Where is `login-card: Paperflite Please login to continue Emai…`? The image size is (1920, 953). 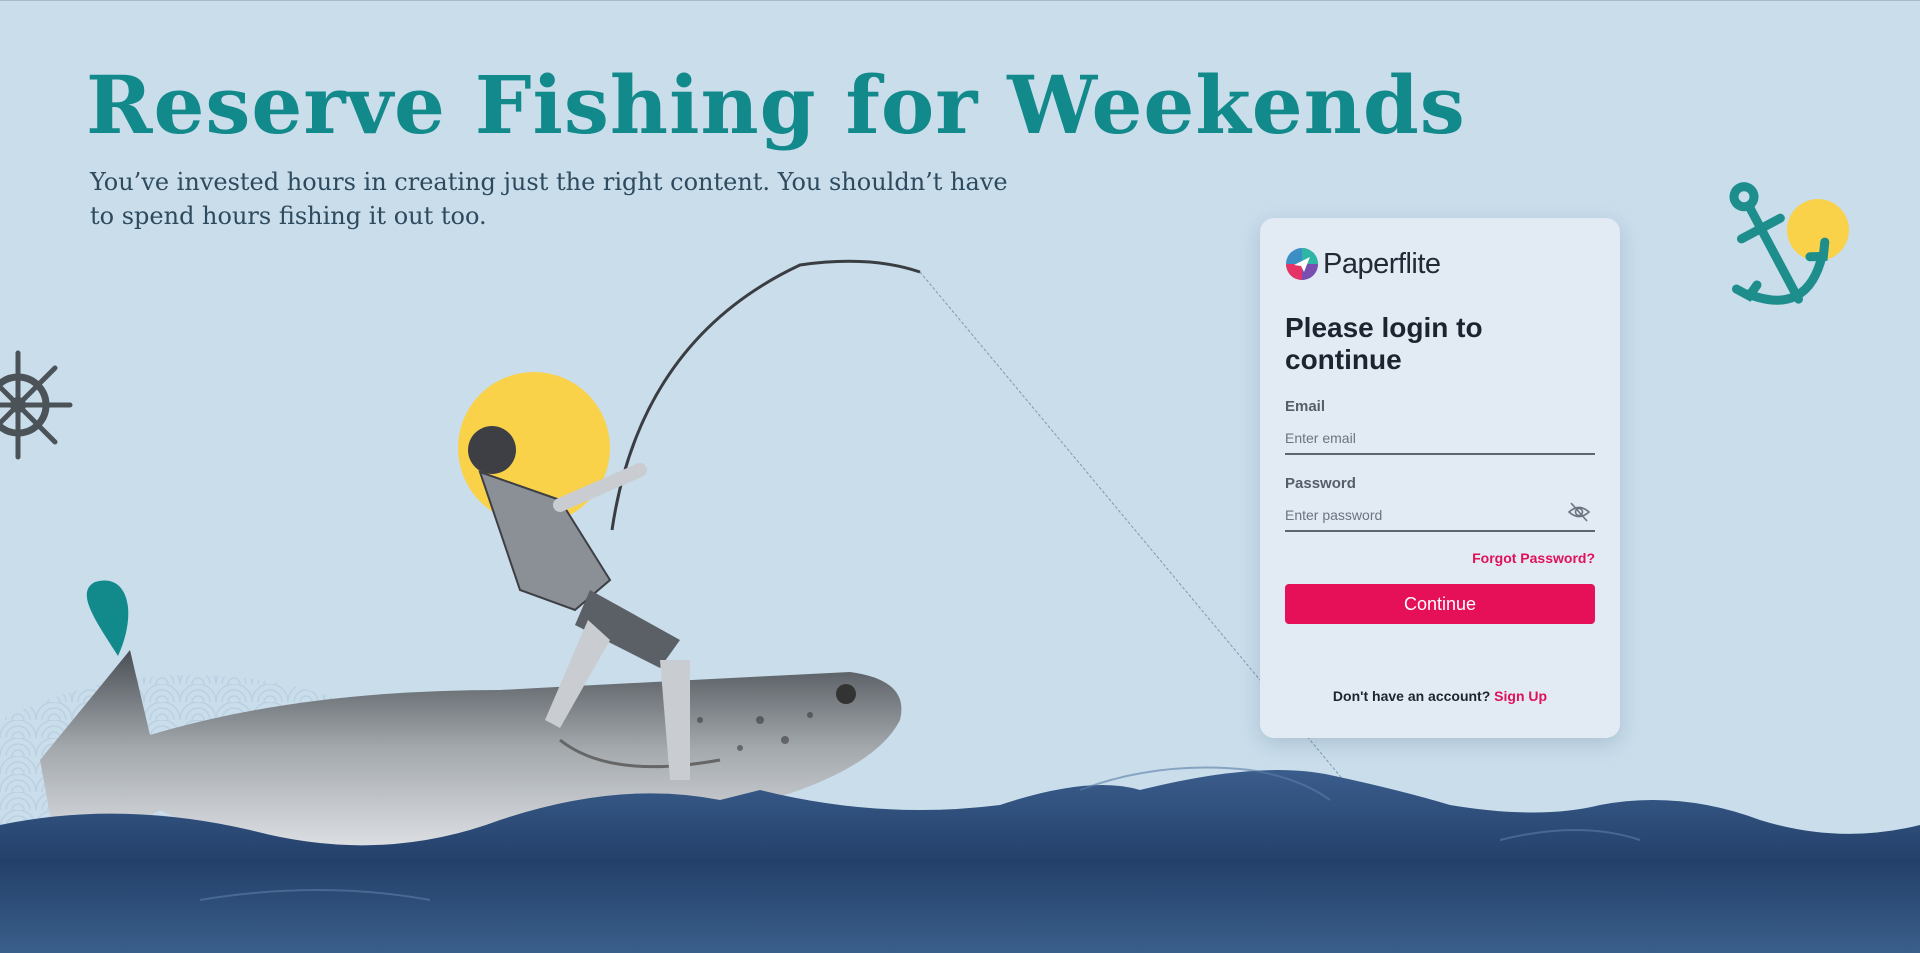
login-card: Paperflite Please login to continue Emai… is located at coordinates (1440, 478).